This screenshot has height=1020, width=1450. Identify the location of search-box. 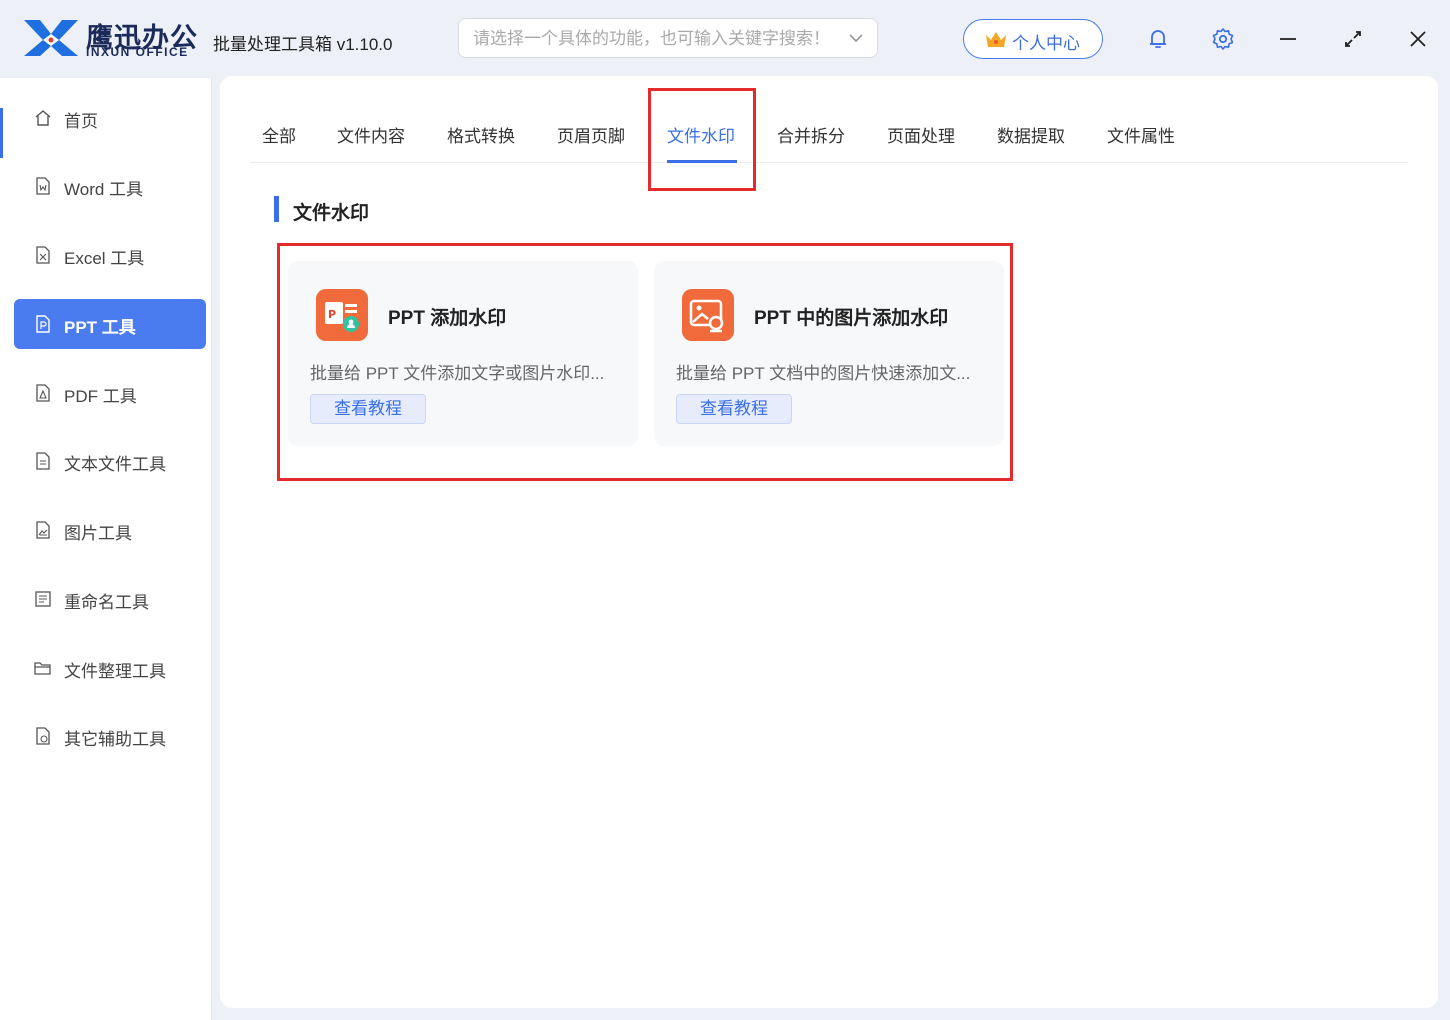
(668, 38).